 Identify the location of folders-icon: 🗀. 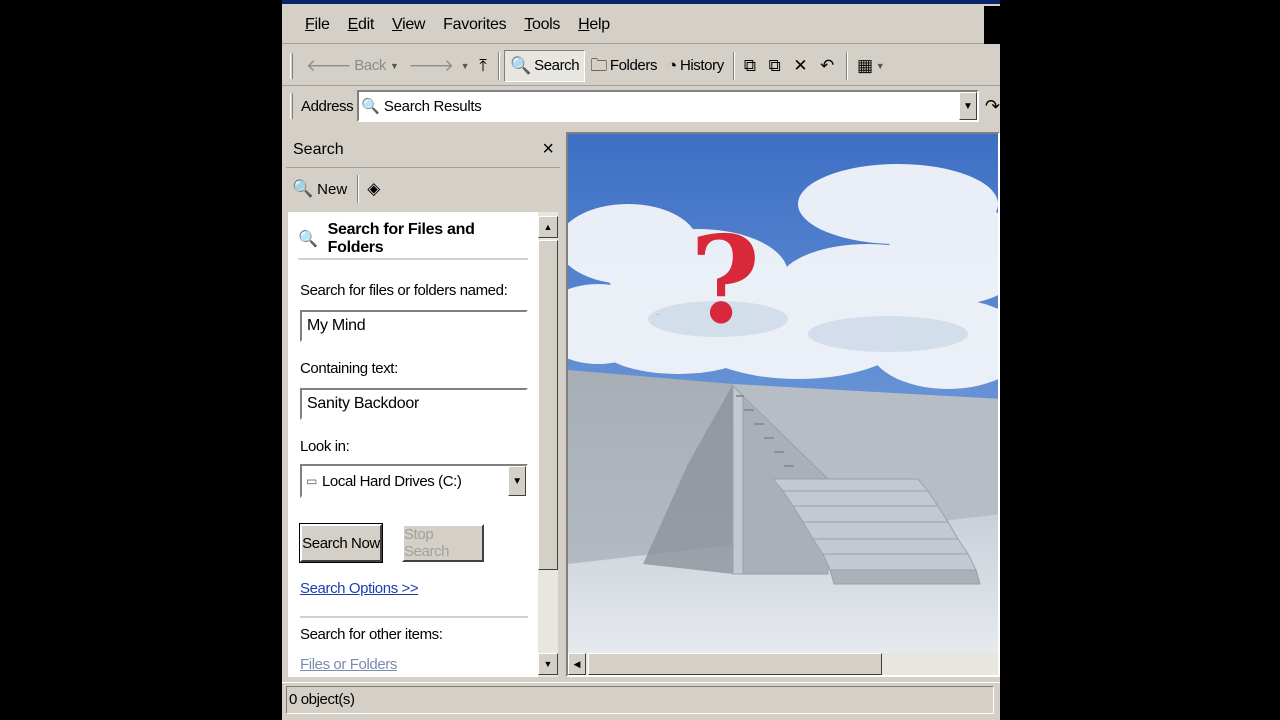
(598, 65).